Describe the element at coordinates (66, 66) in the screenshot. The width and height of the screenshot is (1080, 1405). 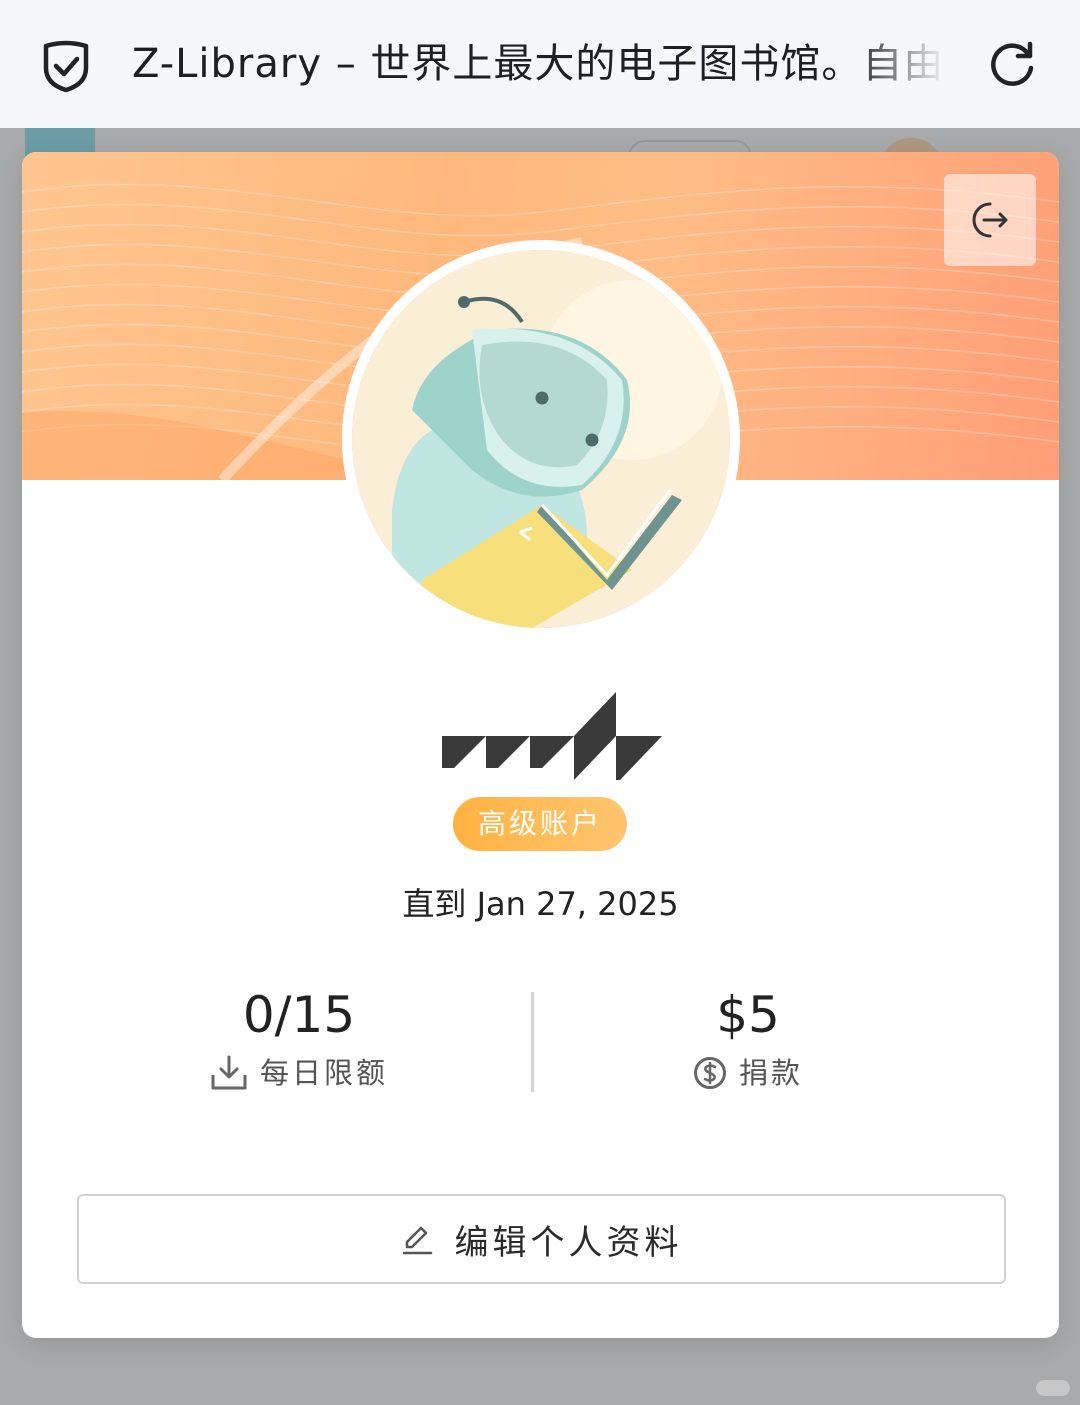
I see `shield-check-icon` at that location.